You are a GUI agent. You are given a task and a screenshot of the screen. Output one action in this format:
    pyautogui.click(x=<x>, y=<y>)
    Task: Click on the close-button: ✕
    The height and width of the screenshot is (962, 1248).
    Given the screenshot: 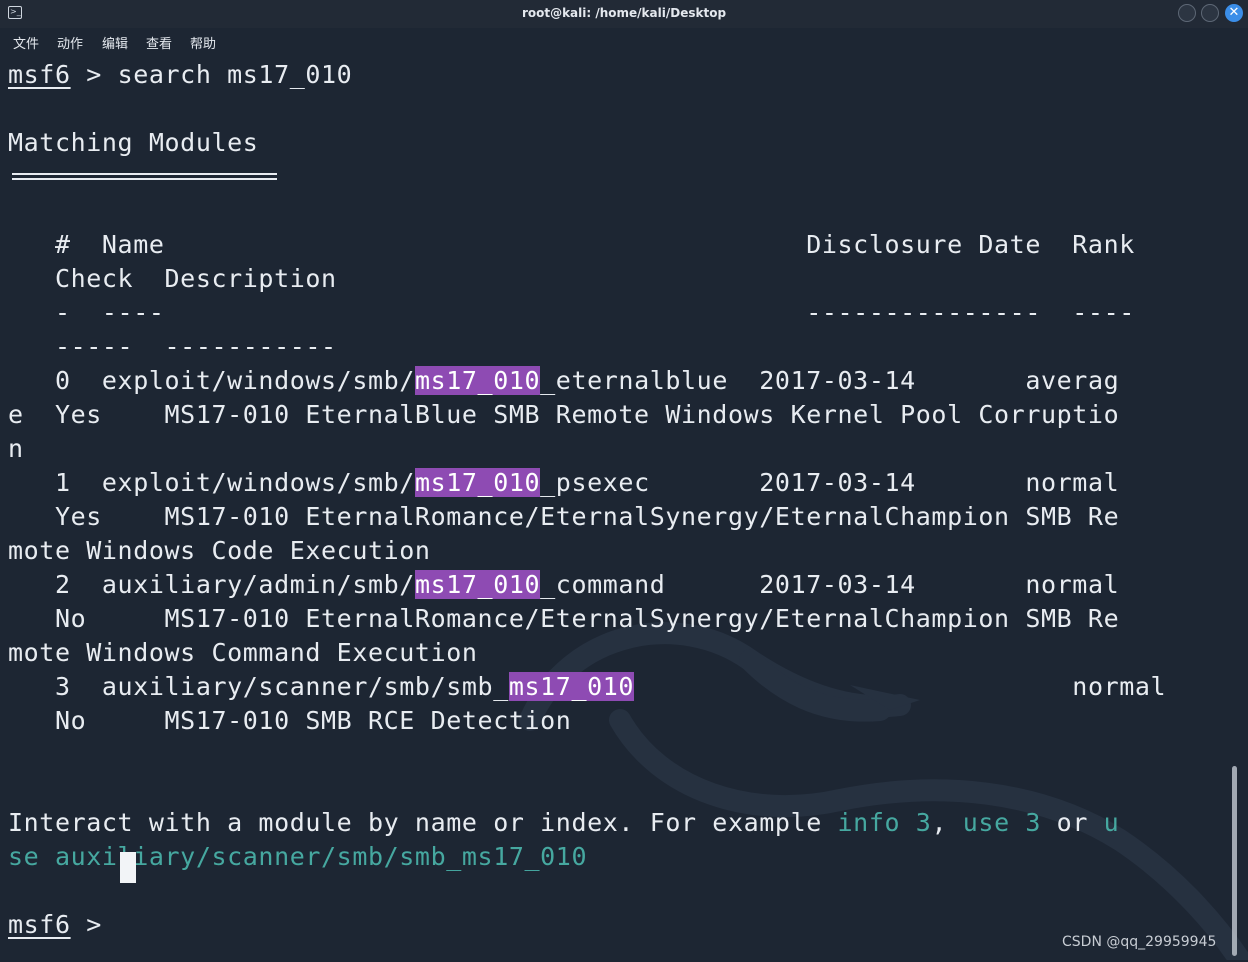 What is the action you would take?
    pyautogui.click(x=1234, y=13)
    